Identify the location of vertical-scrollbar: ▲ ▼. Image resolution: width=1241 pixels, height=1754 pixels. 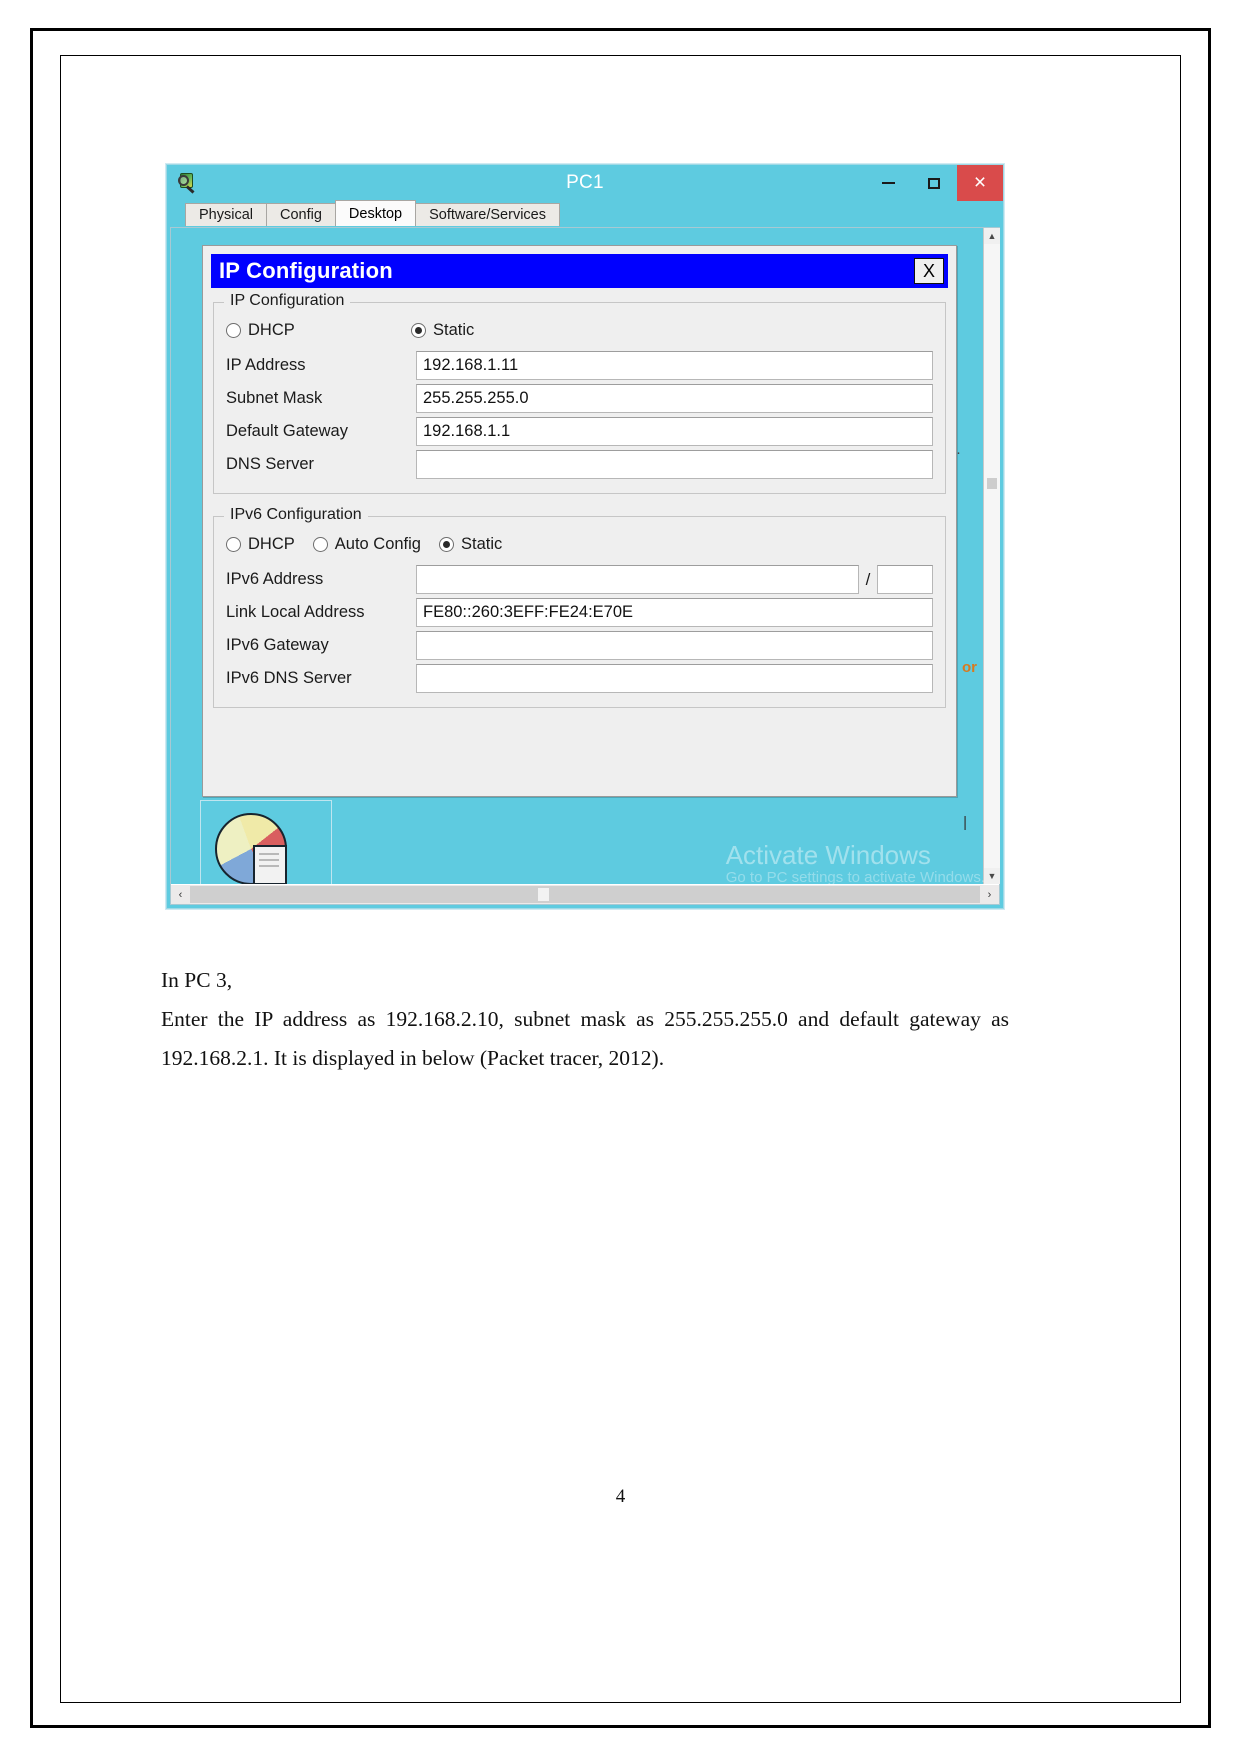
(991, 556).